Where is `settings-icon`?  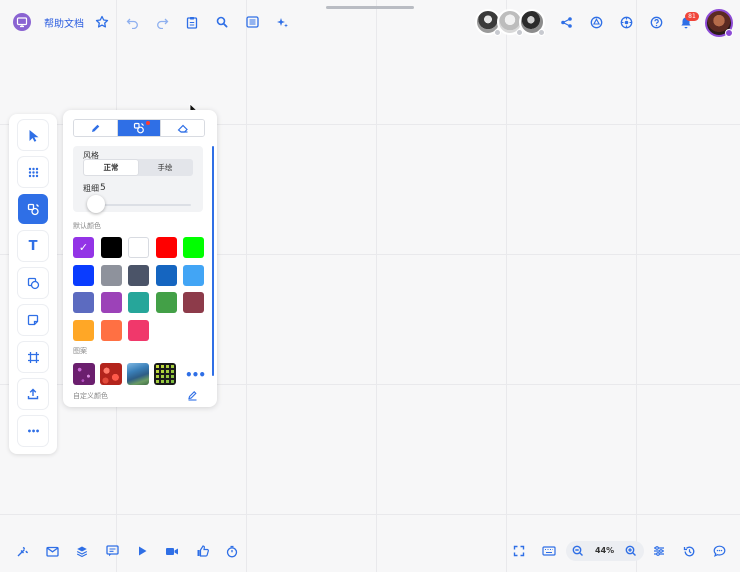
settings-icon is located at coordinates (626, 22).